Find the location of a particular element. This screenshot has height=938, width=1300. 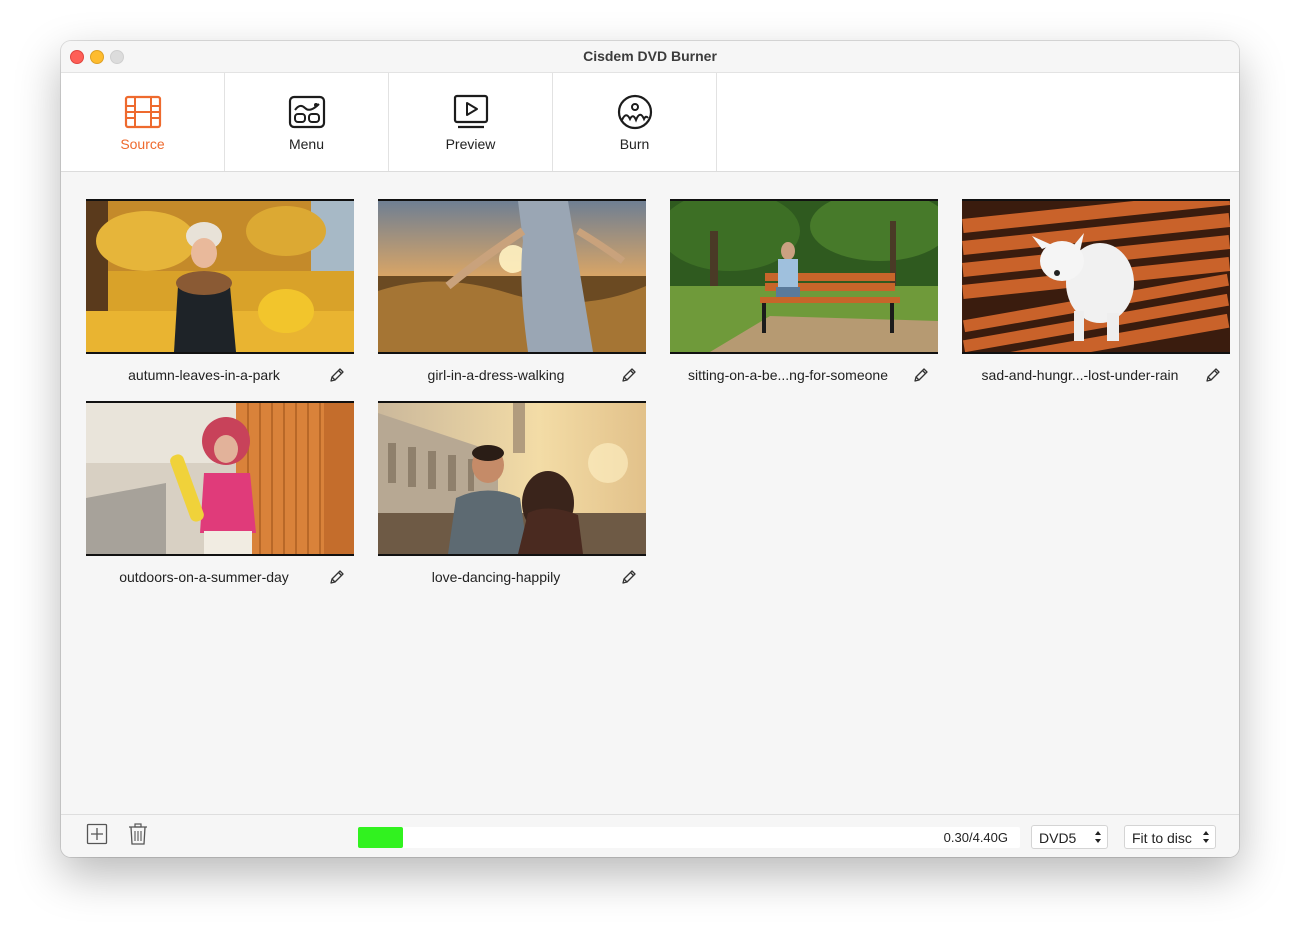

video-card: autumn-leaves-in-a-park is located at coordinates (220, 293).